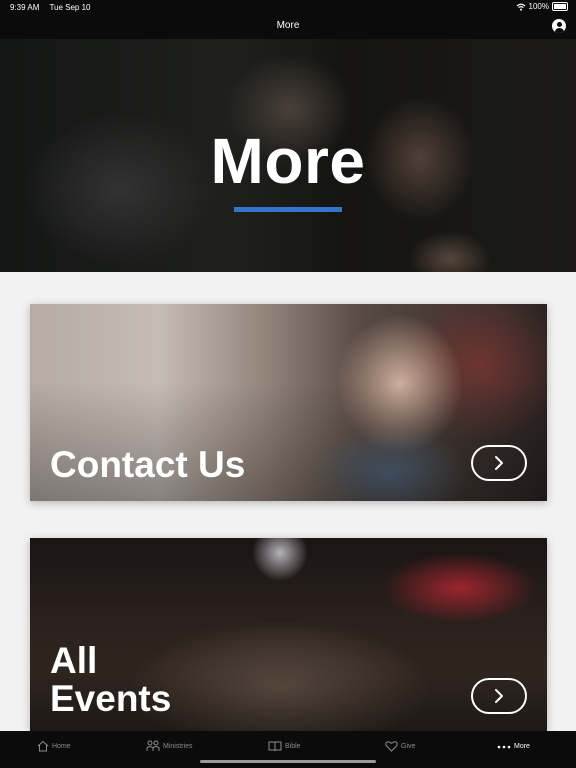  What do you see at coordinates (288, 161) in the screenshot?
I see `hero-title: More` at bounding box center [288, 161].